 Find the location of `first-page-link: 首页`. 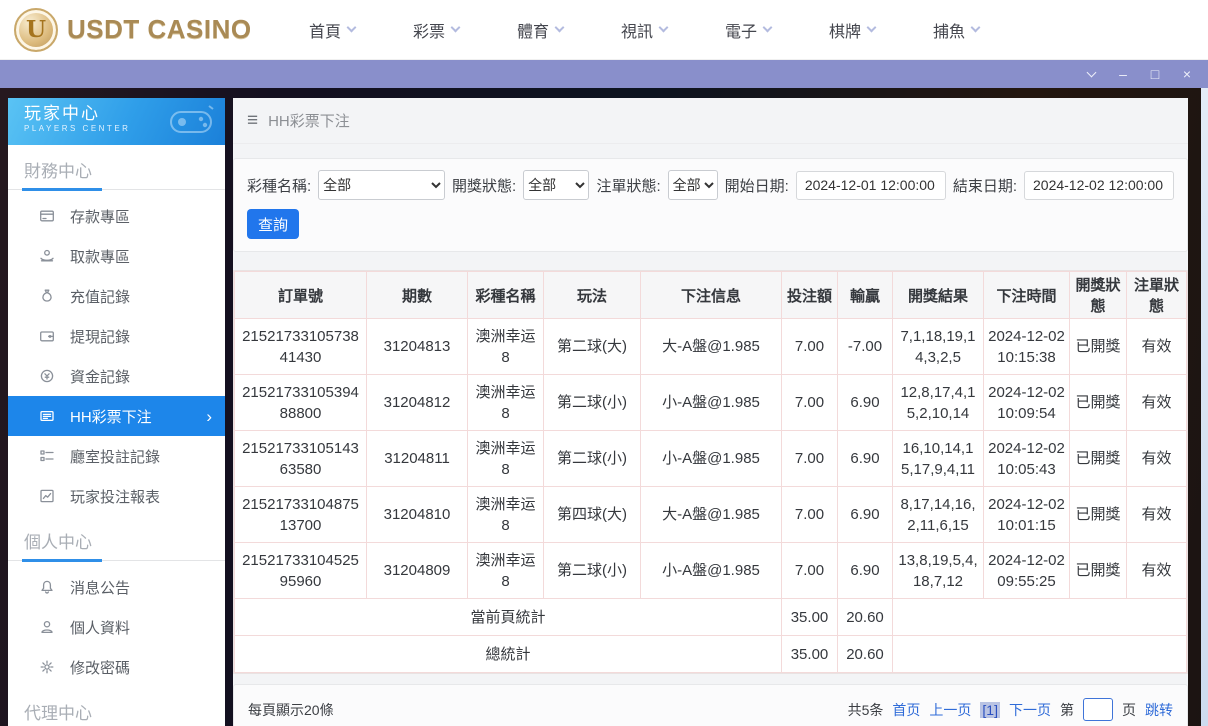

first-page-link: 首页 is located at coordinates (906, 710).